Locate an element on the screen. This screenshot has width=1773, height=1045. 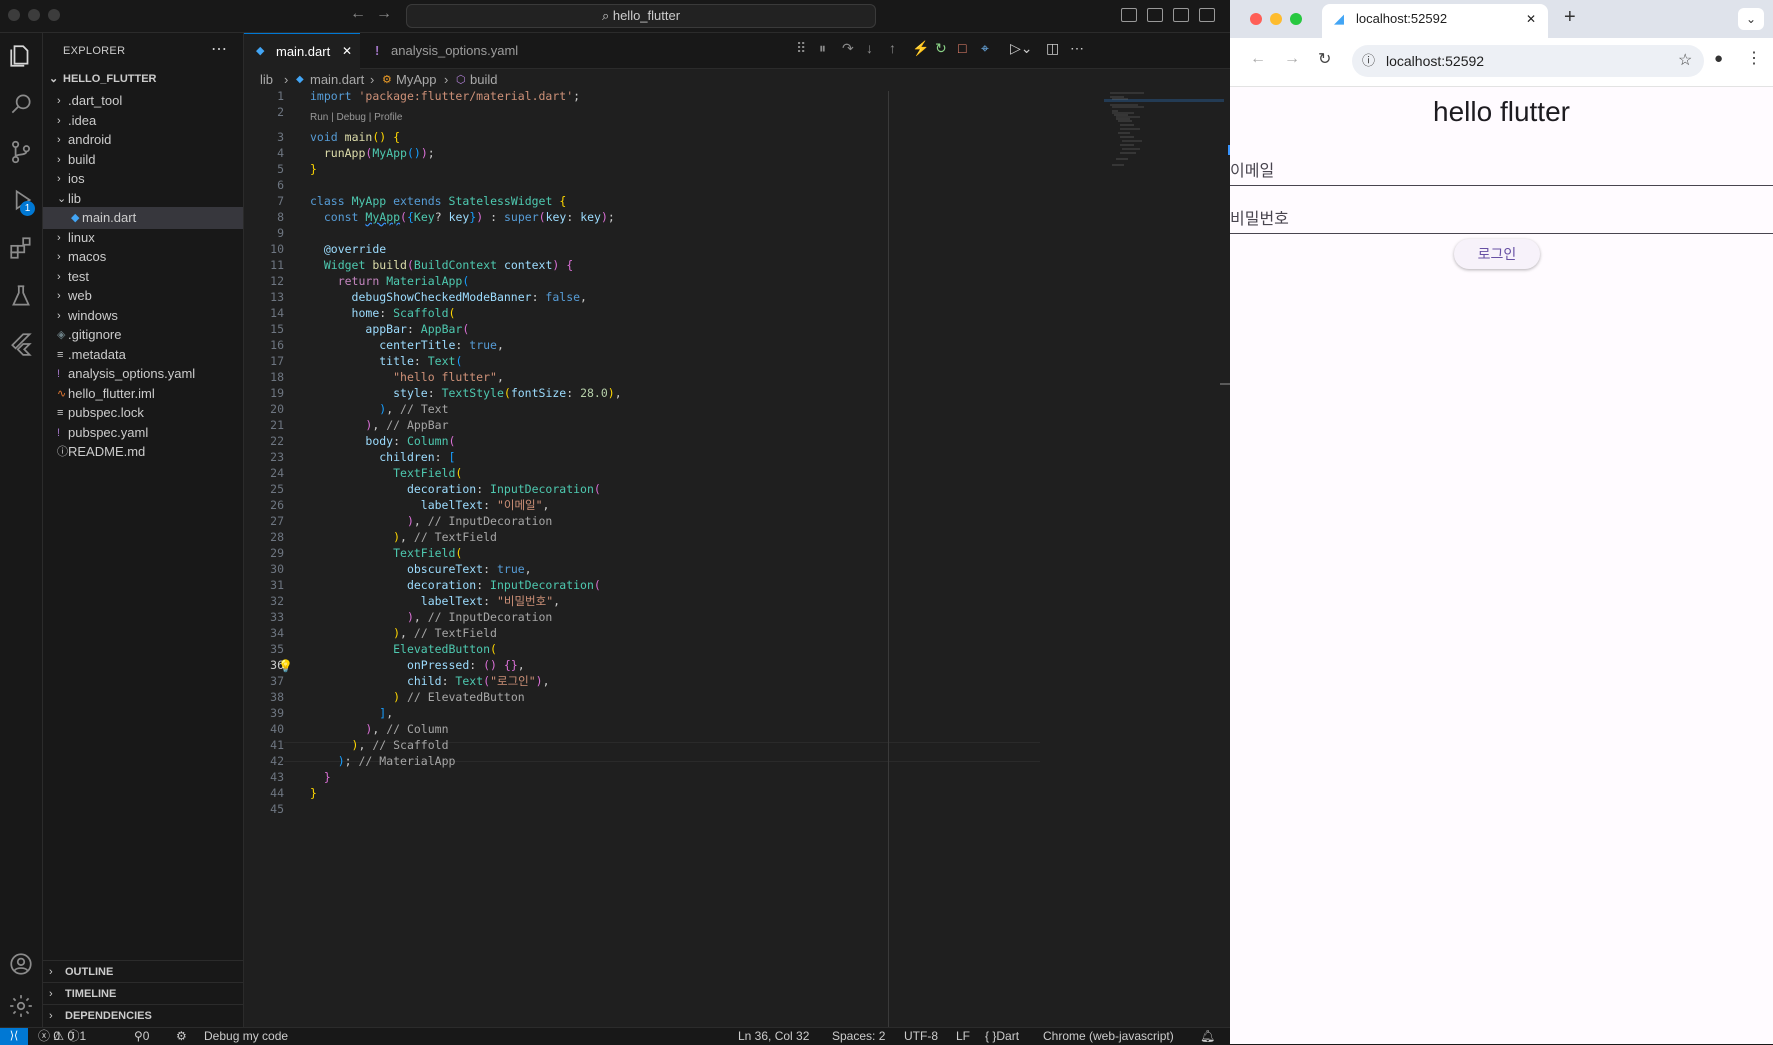
toggle-sidebar-icon is located at coordinates (1129, 15).